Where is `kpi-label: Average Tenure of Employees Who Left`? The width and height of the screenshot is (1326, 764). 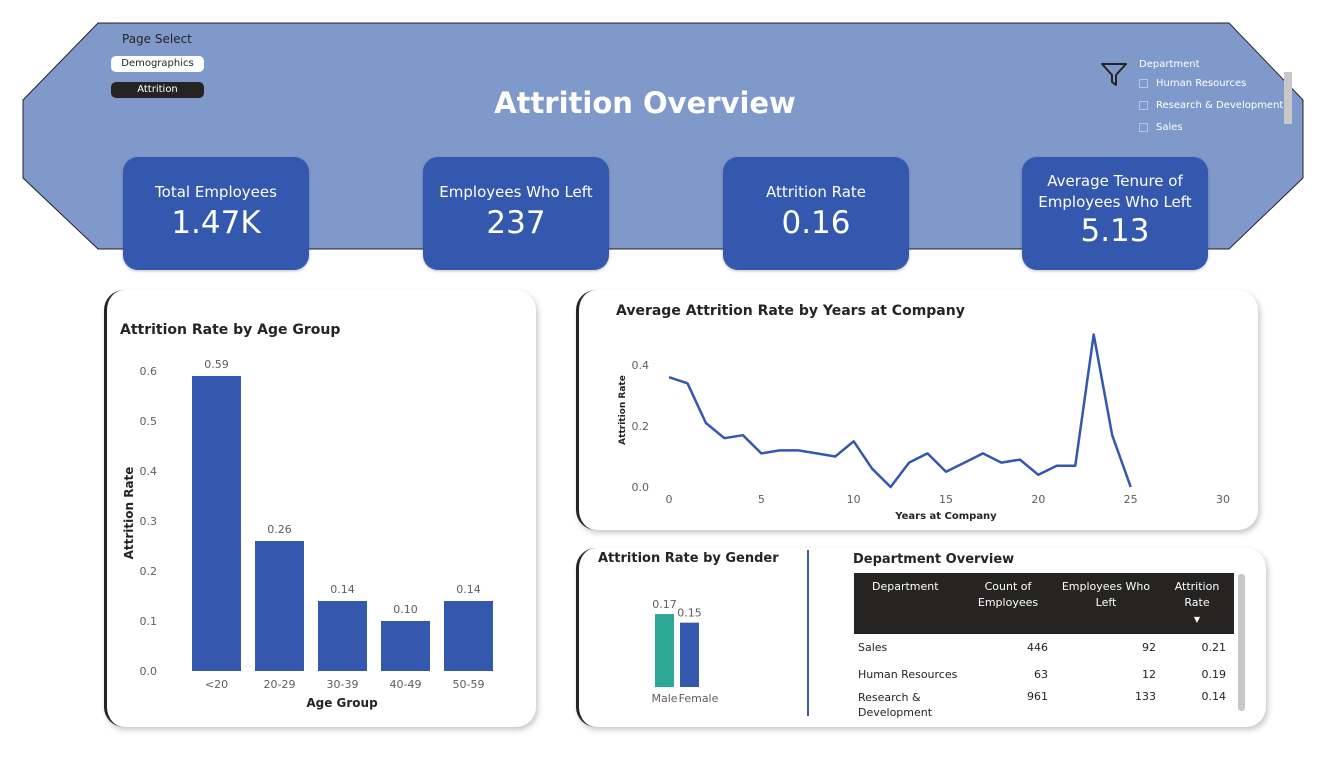 kpi-label: Average Tenure of Employees Who Left is located at coordinates (1115, 191).